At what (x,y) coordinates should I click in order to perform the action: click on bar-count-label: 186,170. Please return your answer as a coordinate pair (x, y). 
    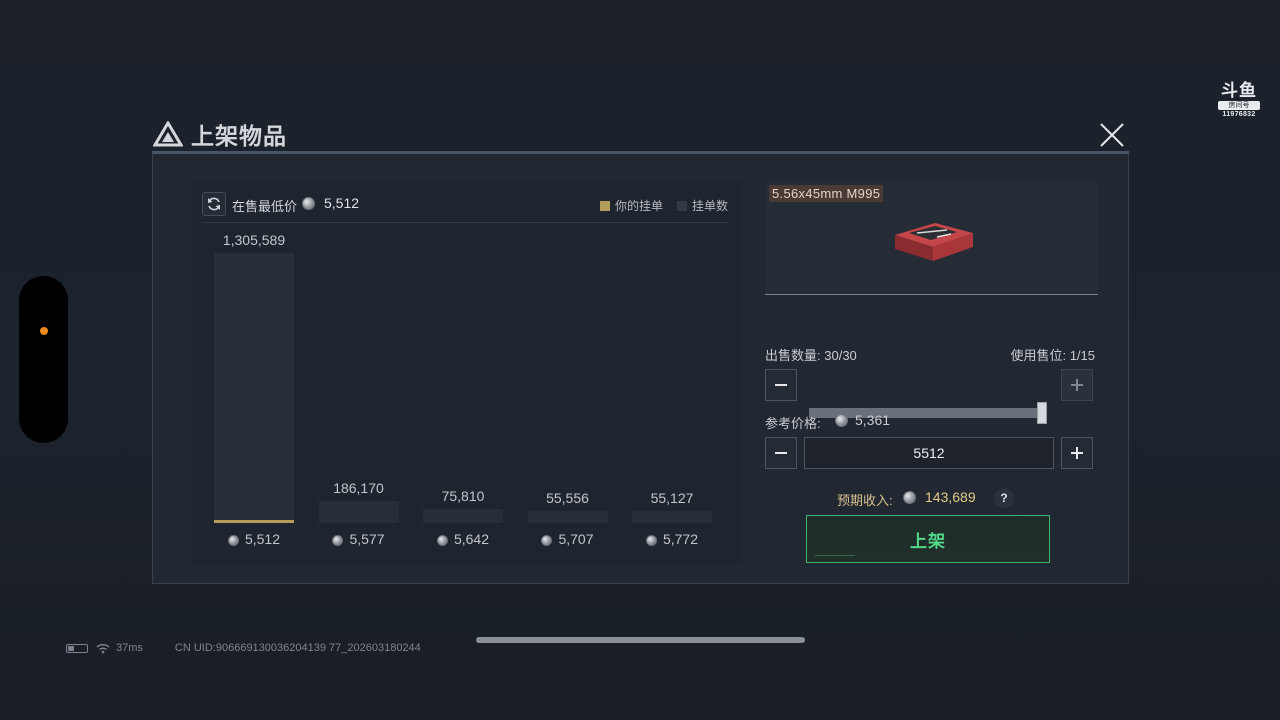
    Looking at the image, I should click on (358, 488).